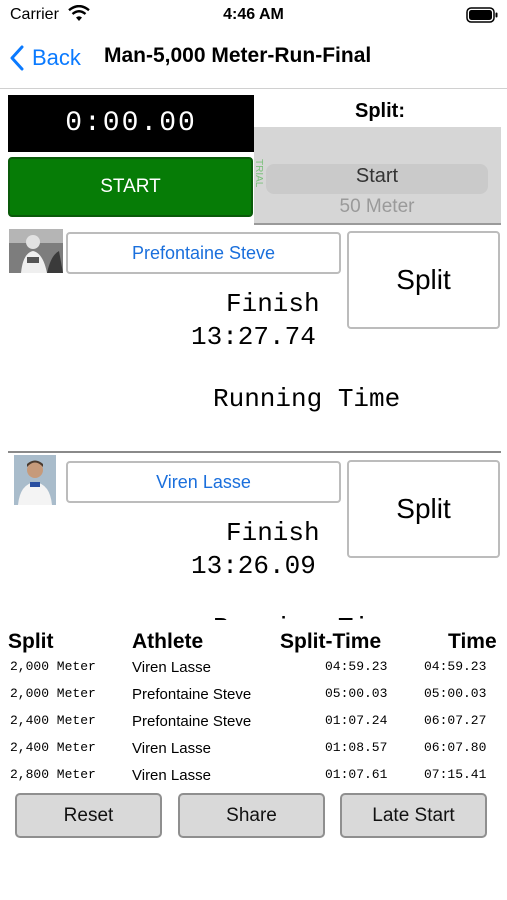 The width and height of the screenshot is (507, 900). I want to click on late-start-button: Late Start, so click(413, 815).